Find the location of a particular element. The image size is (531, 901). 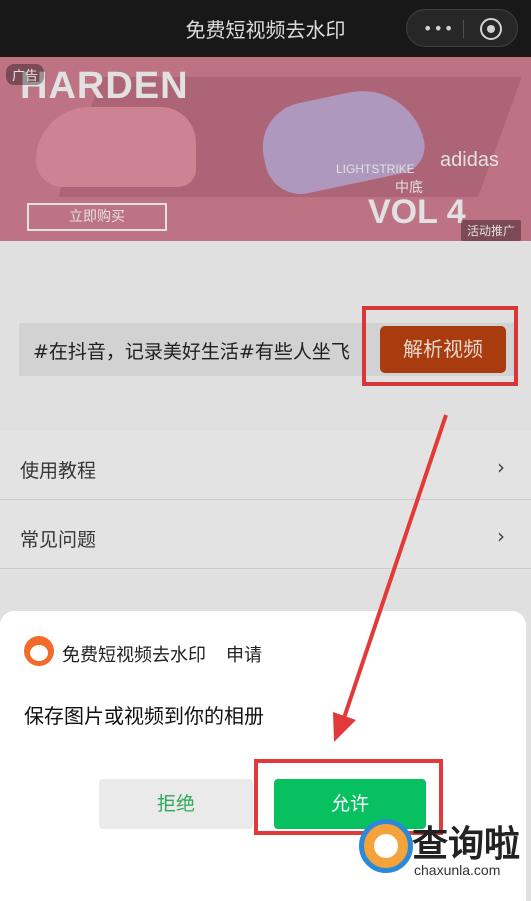

watermark-text: 查询啦 is located at coordinates (466, 844).